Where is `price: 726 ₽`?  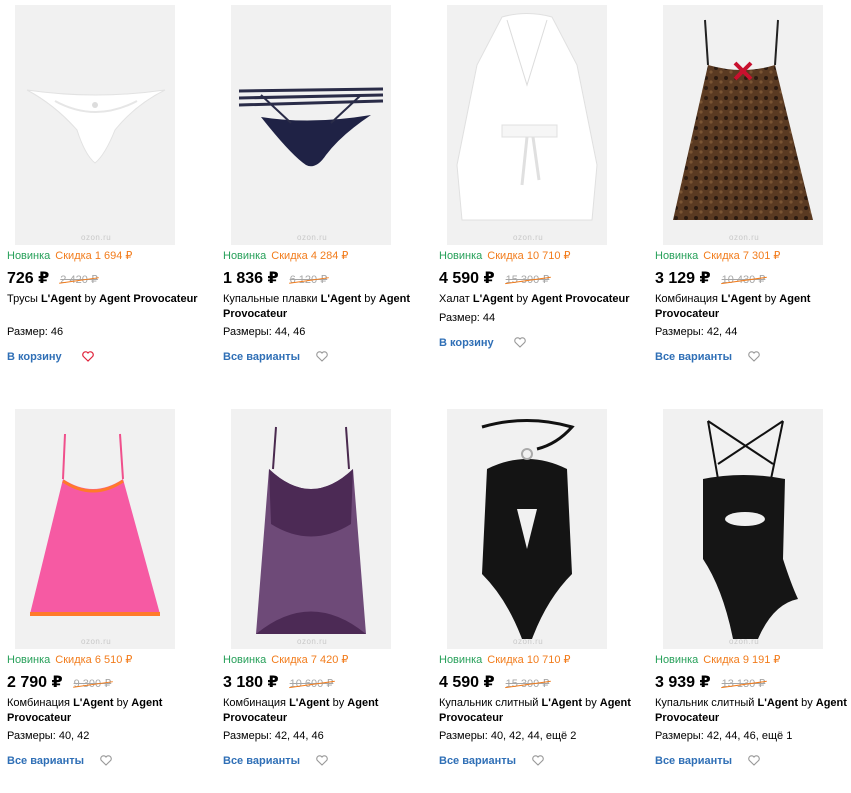 price: 726 ₽ is located at coordinates (28, 278).